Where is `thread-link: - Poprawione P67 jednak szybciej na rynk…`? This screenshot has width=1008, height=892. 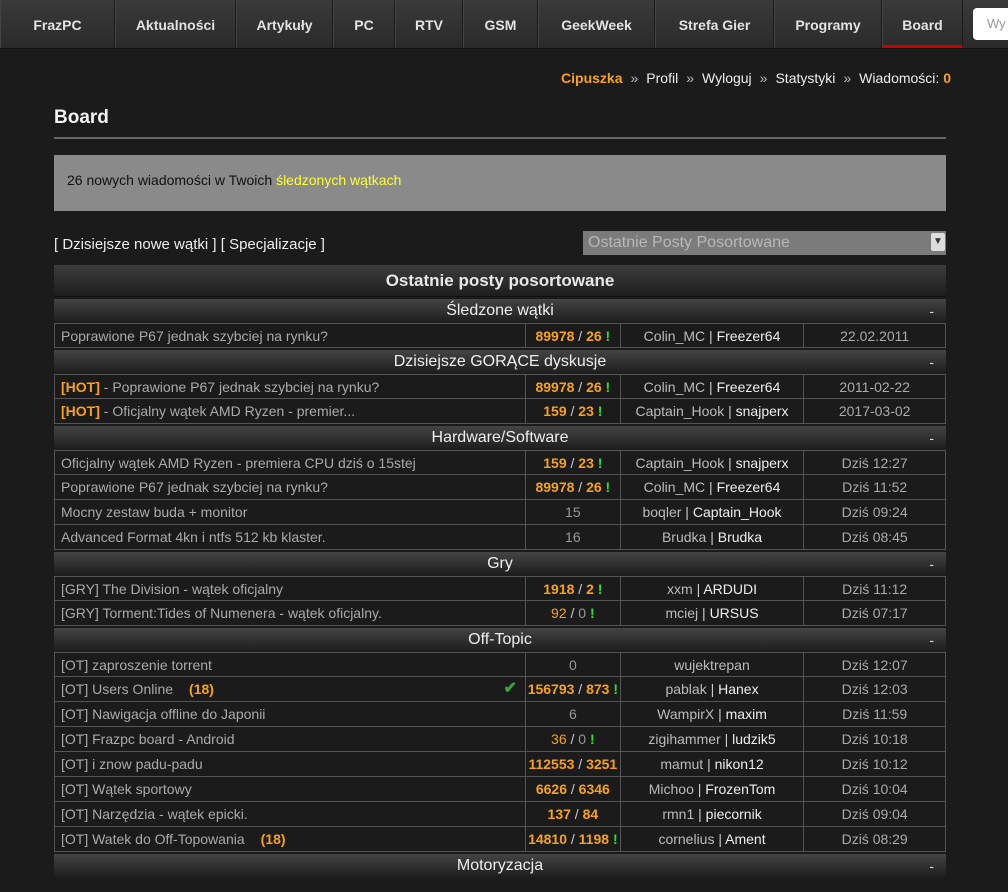 thread-link: - Poprawione P67 jednak szybciej na rynk… is located at coordinates (240, 387).